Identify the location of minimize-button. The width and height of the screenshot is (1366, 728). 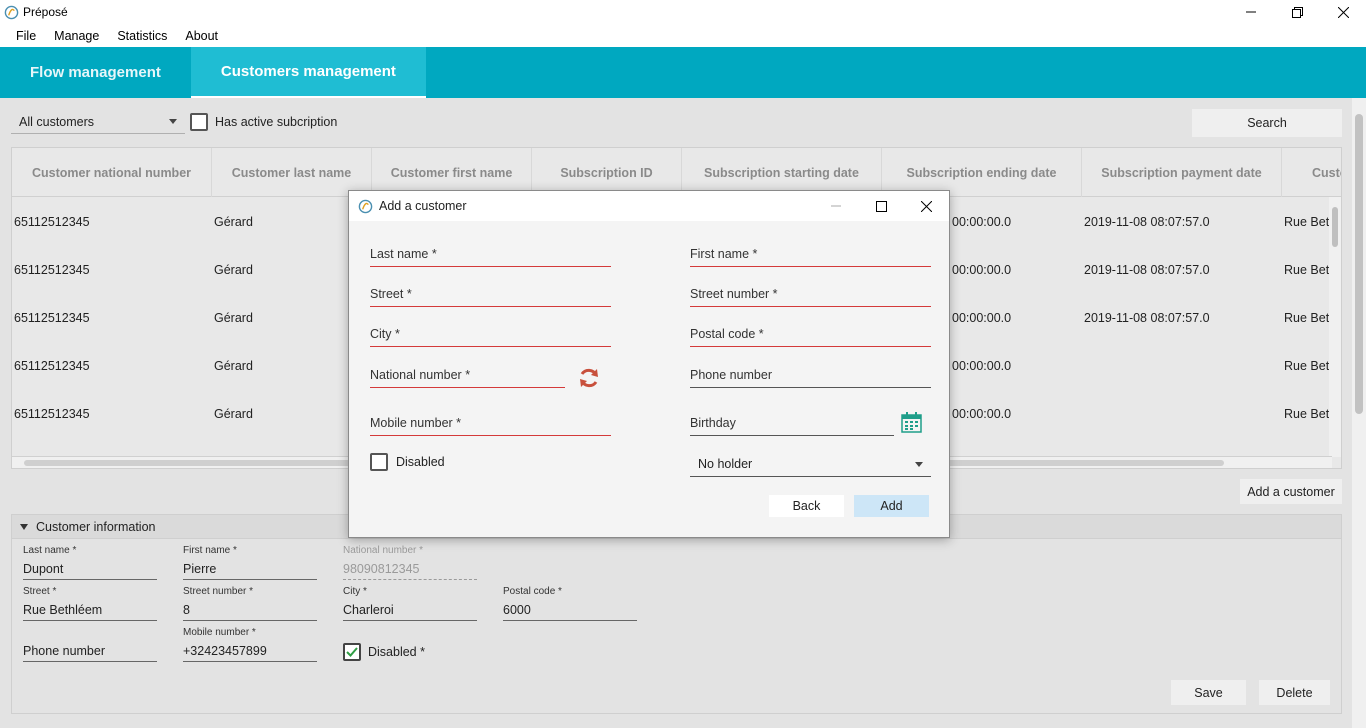
(1251, 12).